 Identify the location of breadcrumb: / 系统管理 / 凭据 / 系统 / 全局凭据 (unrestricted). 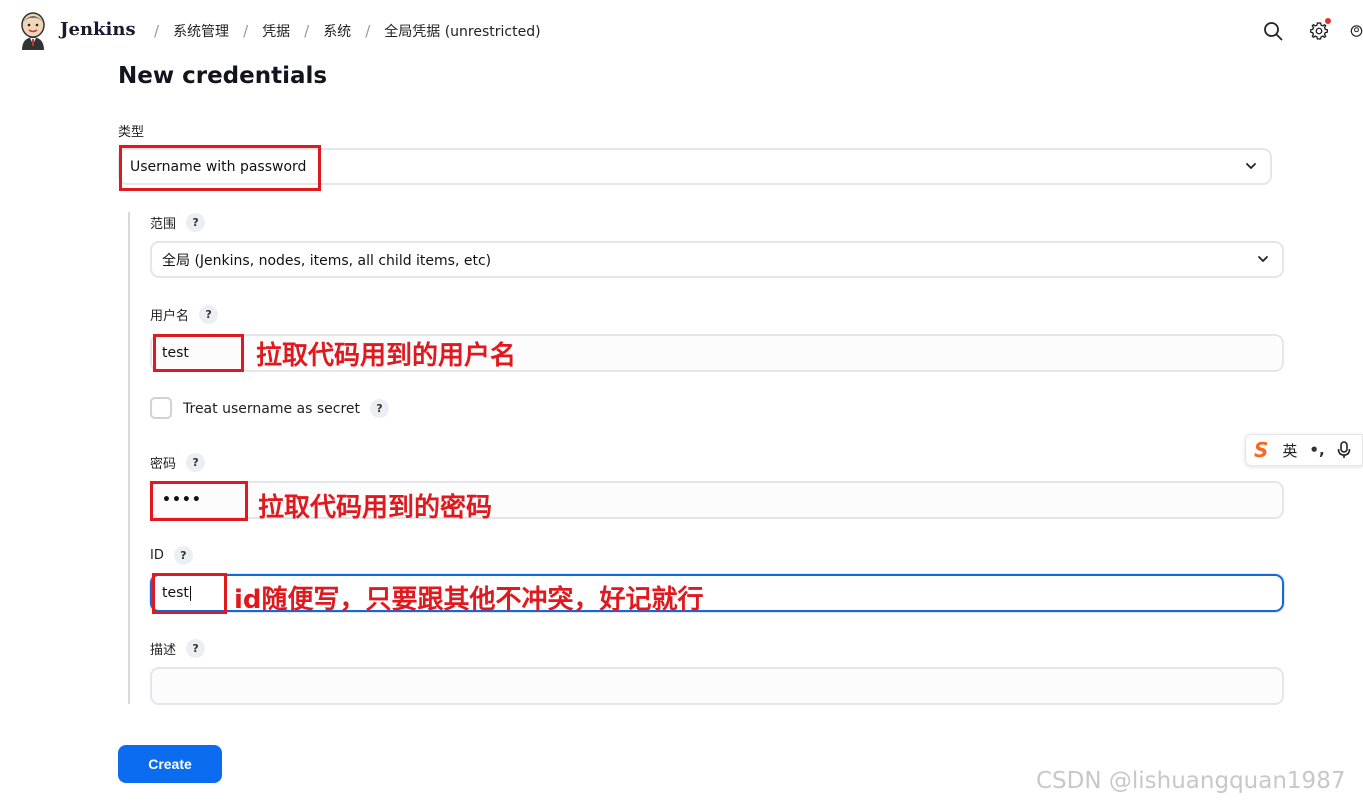
(340, 31).